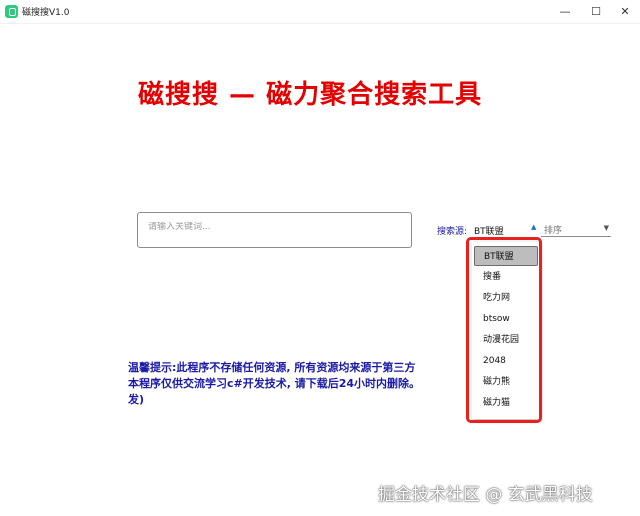  Describe the element at coordinates (46, 13) in the screenshot. I see `window-title: 磁搜搜V1.0` at that location.